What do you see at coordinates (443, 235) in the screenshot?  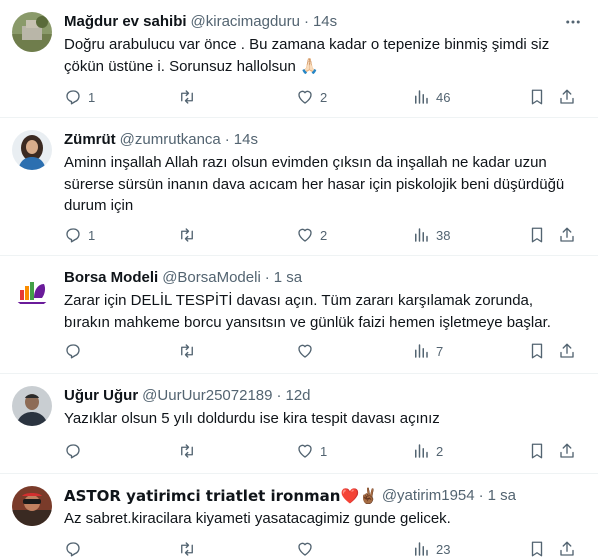 I see `views-count: 38` at bounding box center [443, 235].